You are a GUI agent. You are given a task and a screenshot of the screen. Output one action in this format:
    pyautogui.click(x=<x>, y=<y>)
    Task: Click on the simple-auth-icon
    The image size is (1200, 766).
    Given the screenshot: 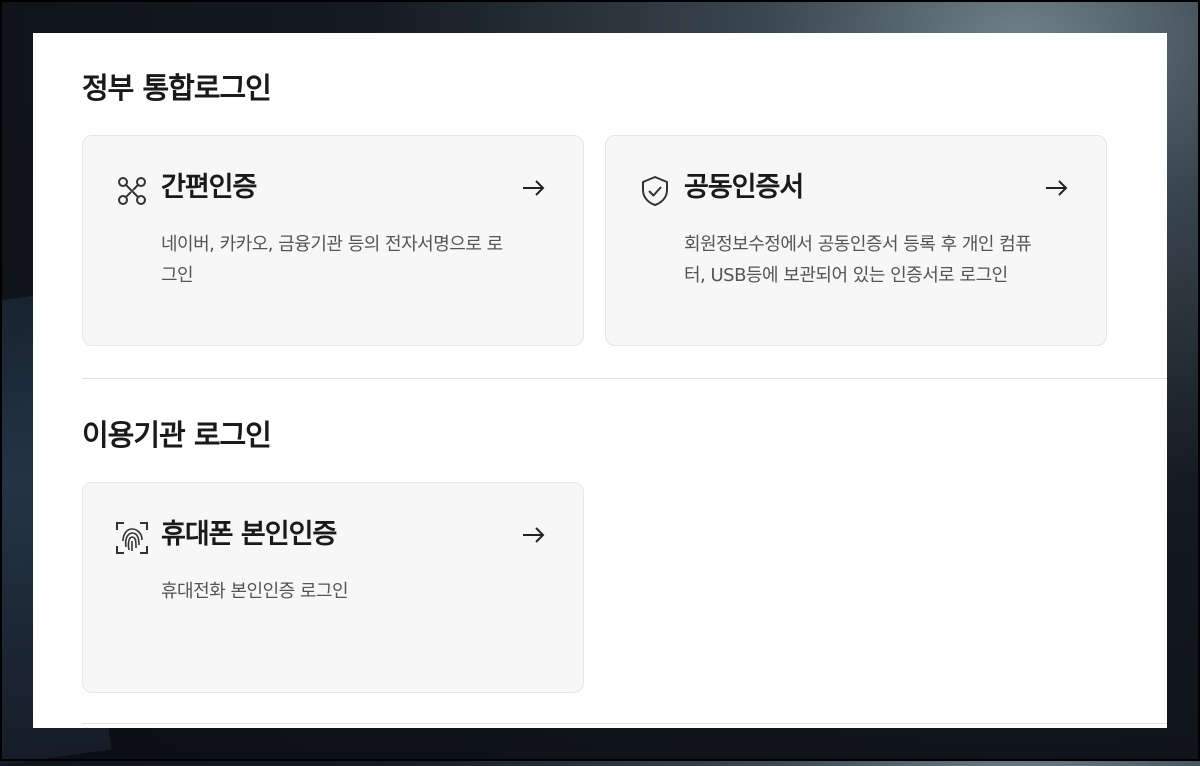 What is the action you would take?
    pyautogui.click(x=132, y=191)
    